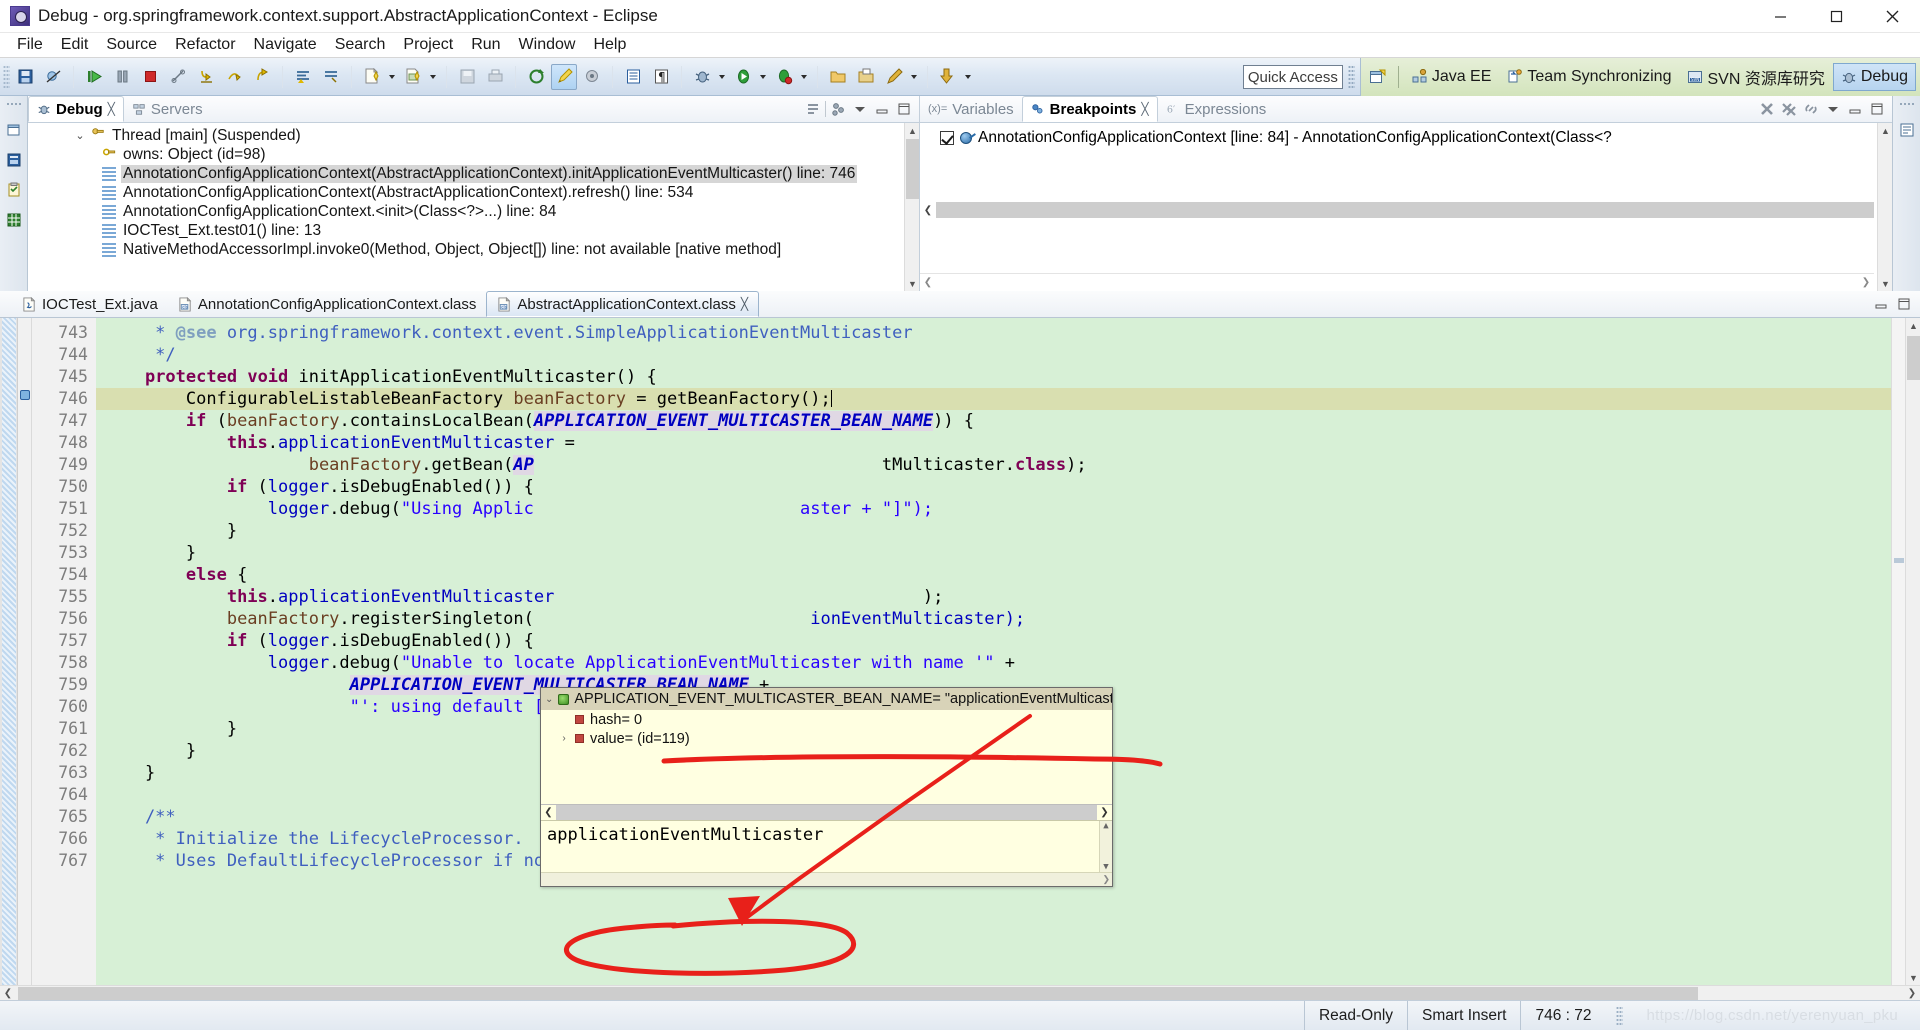 The height and width of the screenshot is (1030, 1920). I want to click on download-icon, so click(948, 77).